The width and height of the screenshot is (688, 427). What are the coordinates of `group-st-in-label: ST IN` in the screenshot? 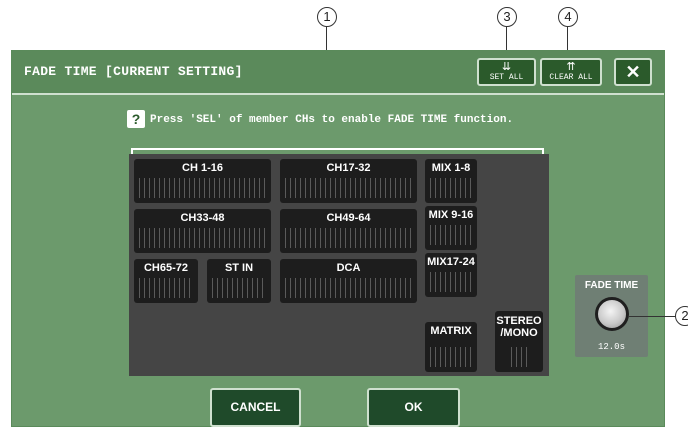 It's located at (239, 268).